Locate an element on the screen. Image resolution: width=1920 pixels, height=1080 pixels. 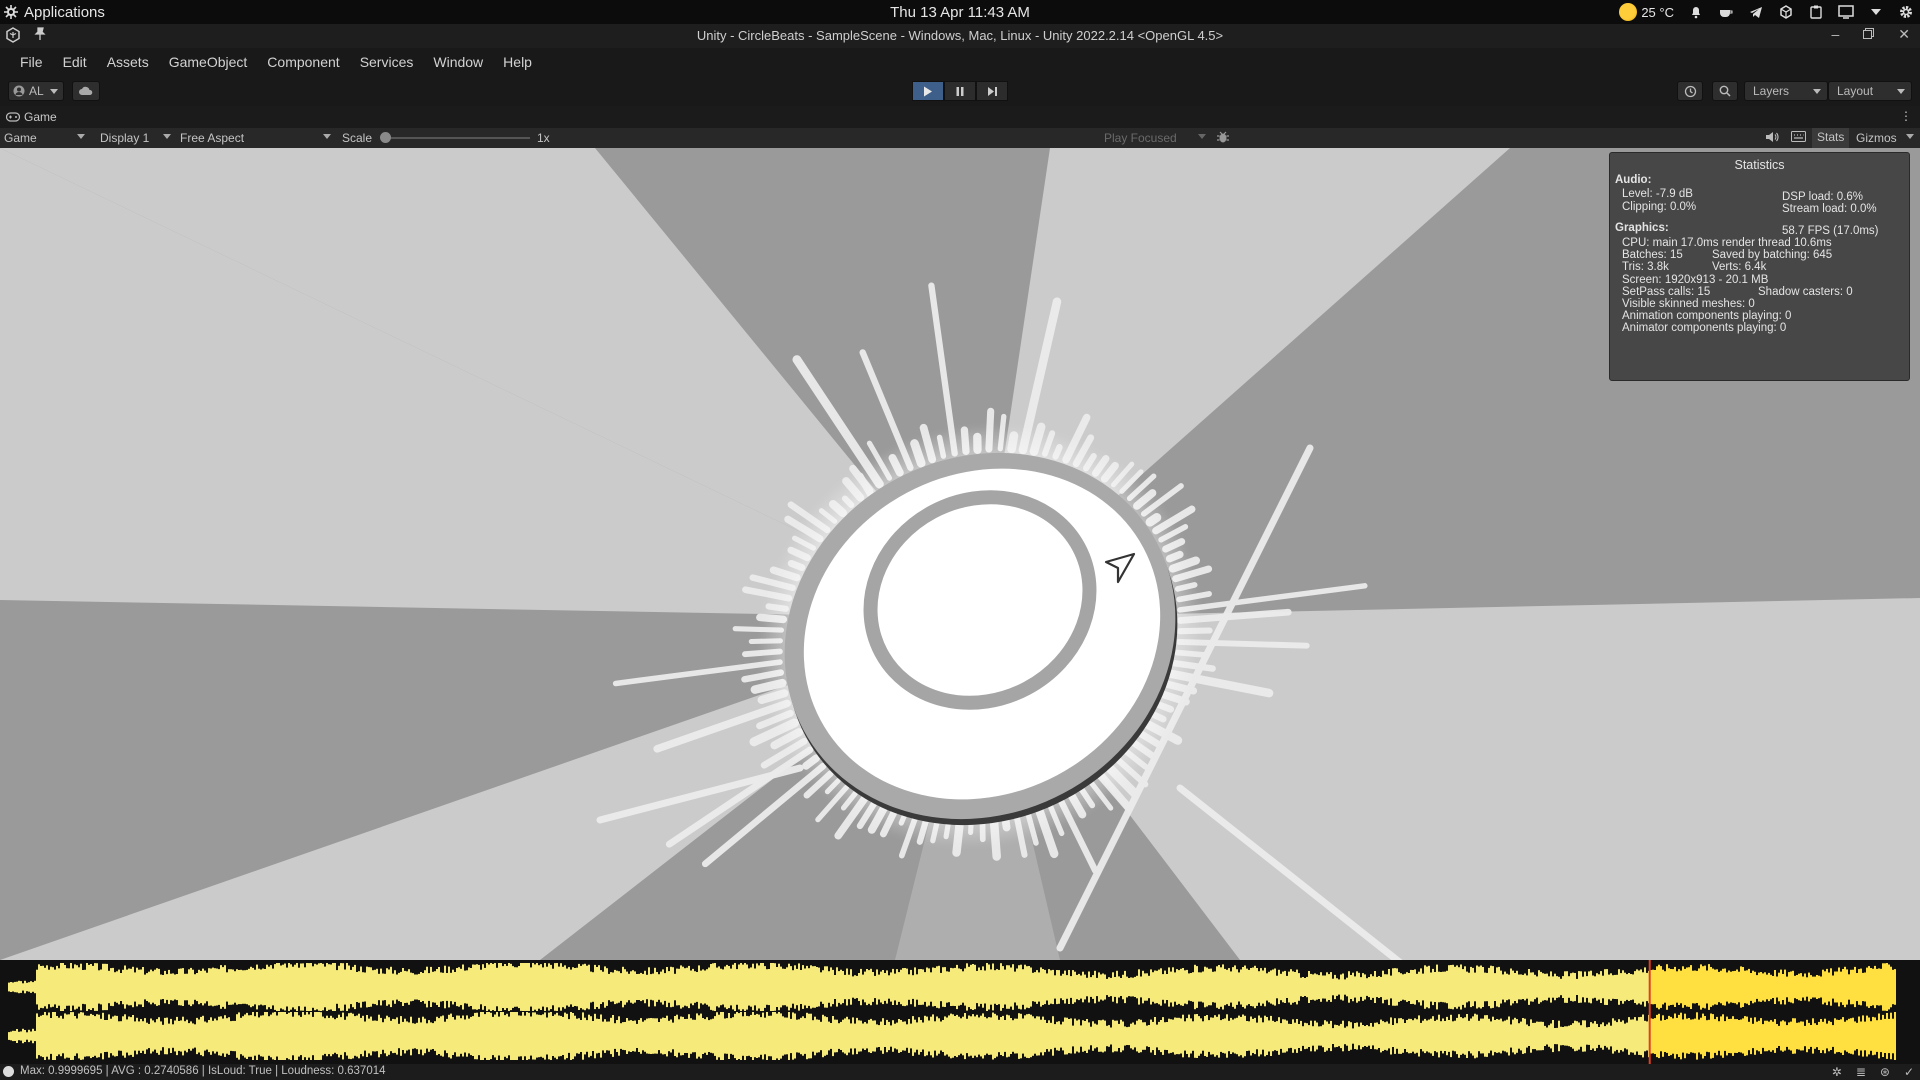
menu-window: Window is located at coordinates (458, 62).